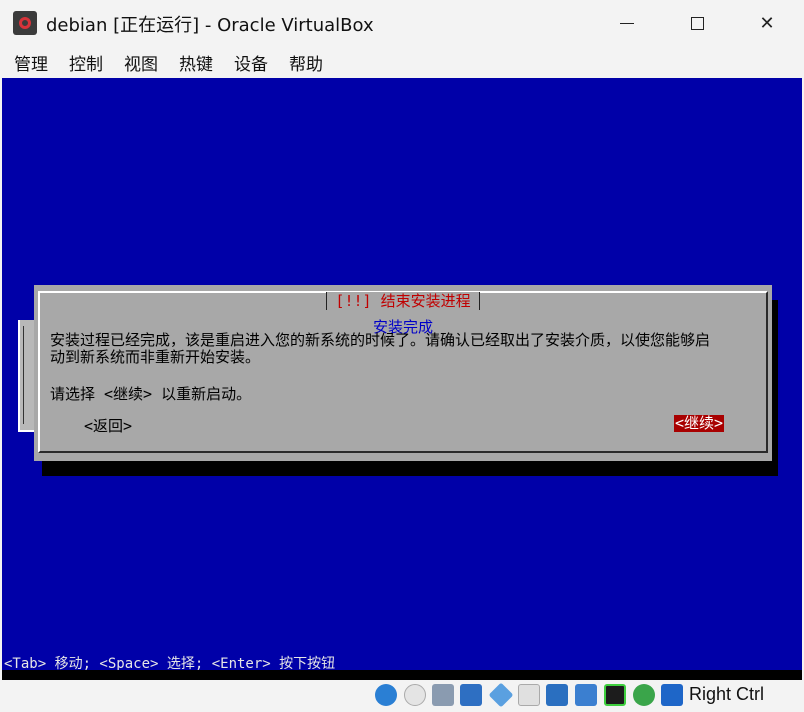 The image size is (804, 712). What do you see at coordinates (196, 62) in the screenshot?
I see `menu-item-hotkeys: 热键` at bounding box center [196, 62].